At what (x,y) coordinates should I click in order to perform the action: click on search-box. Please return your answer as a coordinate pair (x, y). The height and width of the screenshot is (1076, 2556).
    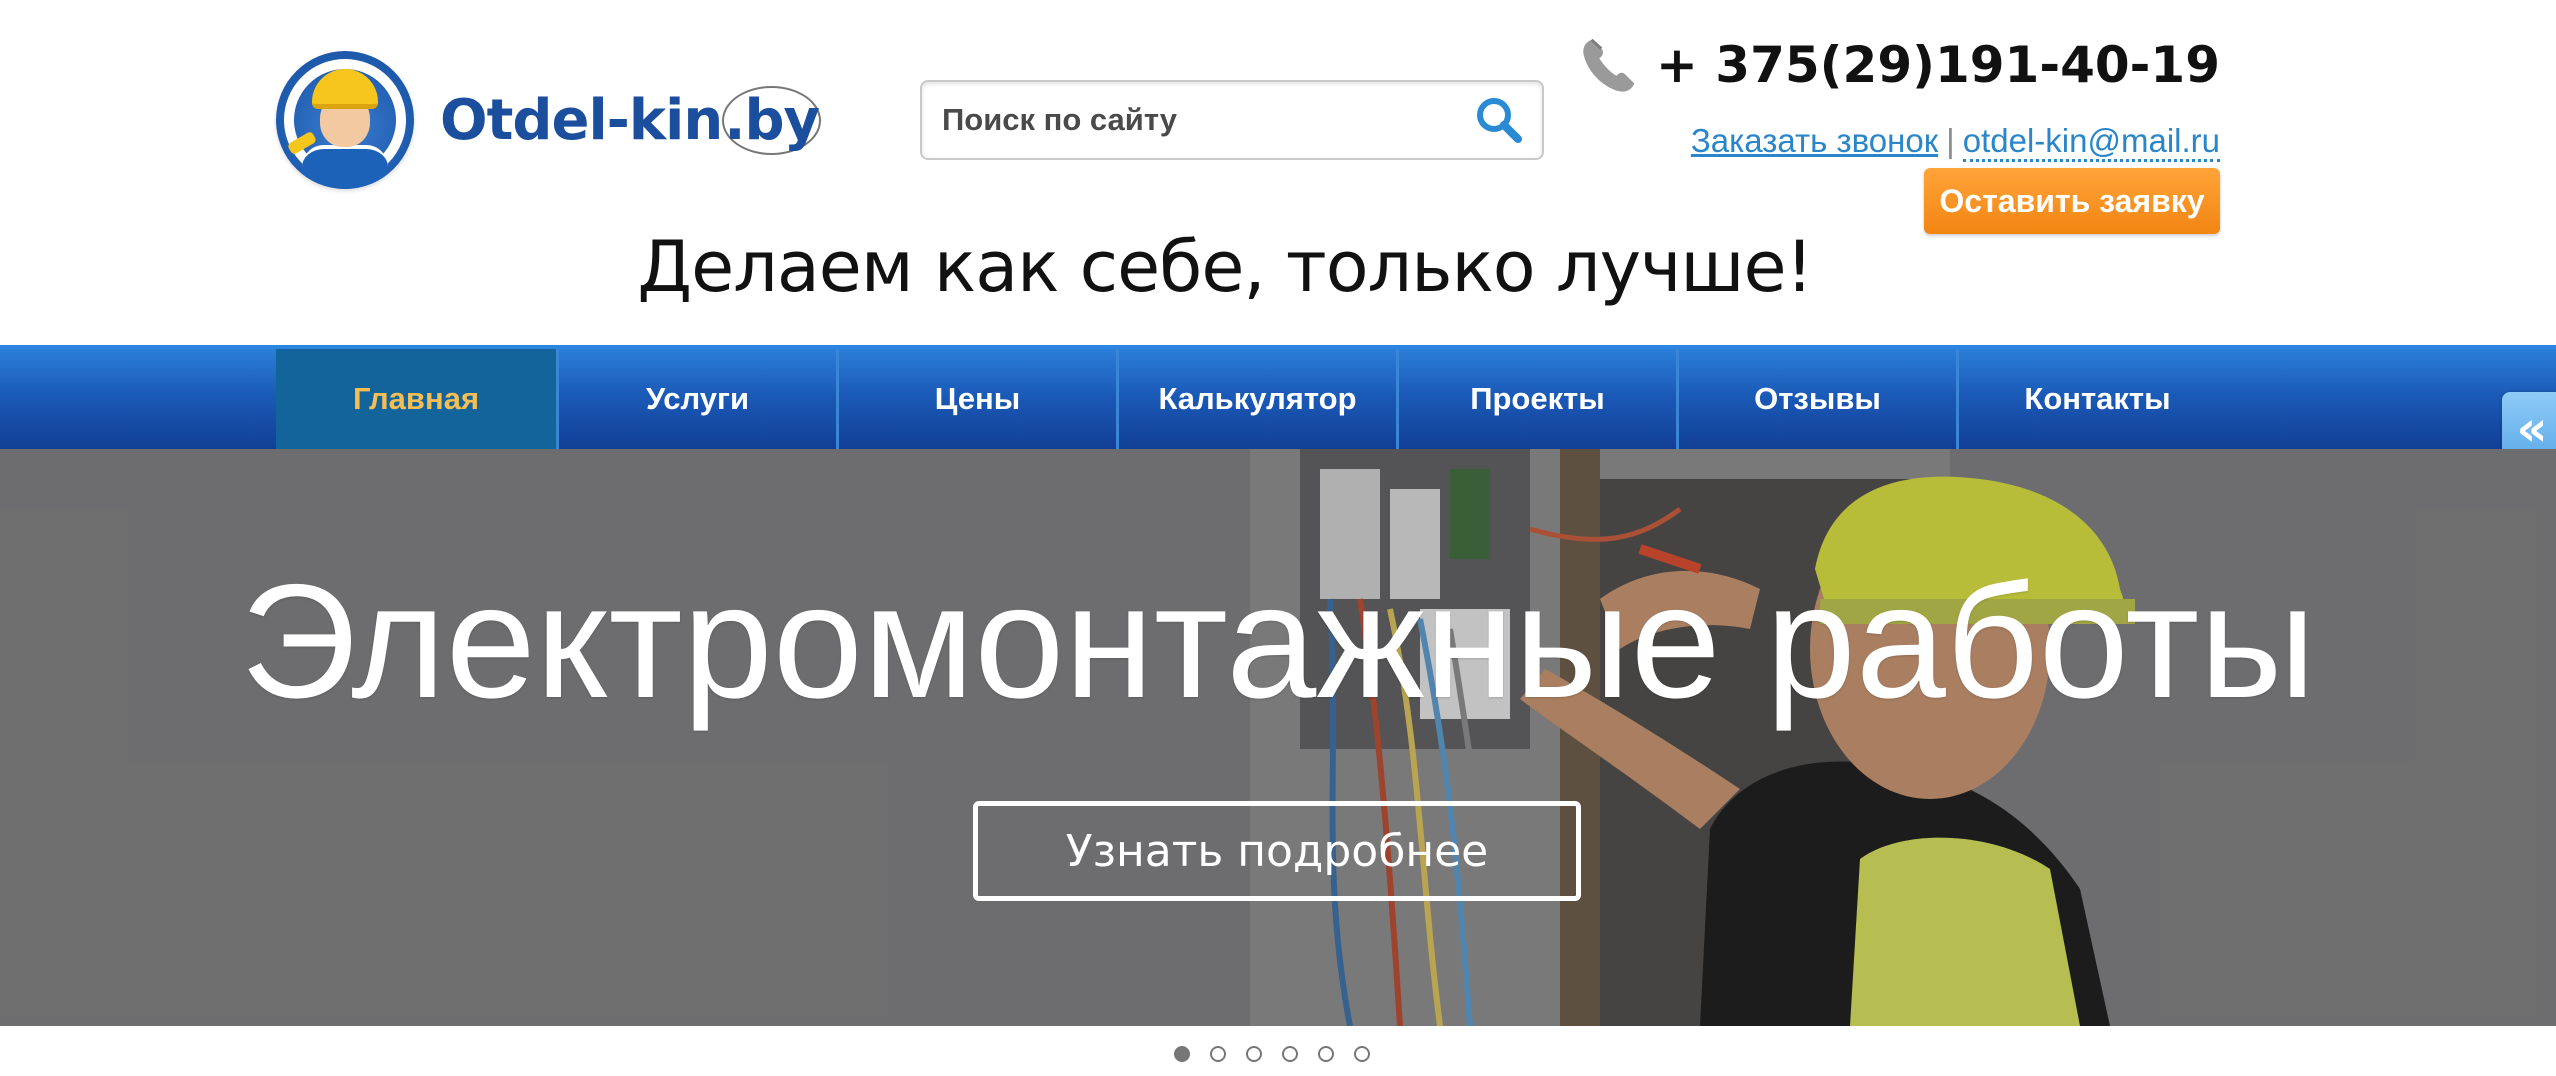
    Looking at the image, I should click on (1232, 120).